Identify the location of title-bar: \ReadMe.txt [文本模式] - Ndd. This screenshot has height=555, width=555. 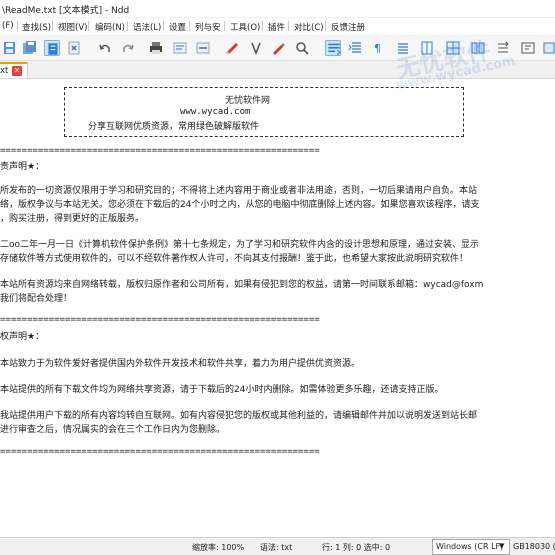
(277, 9).